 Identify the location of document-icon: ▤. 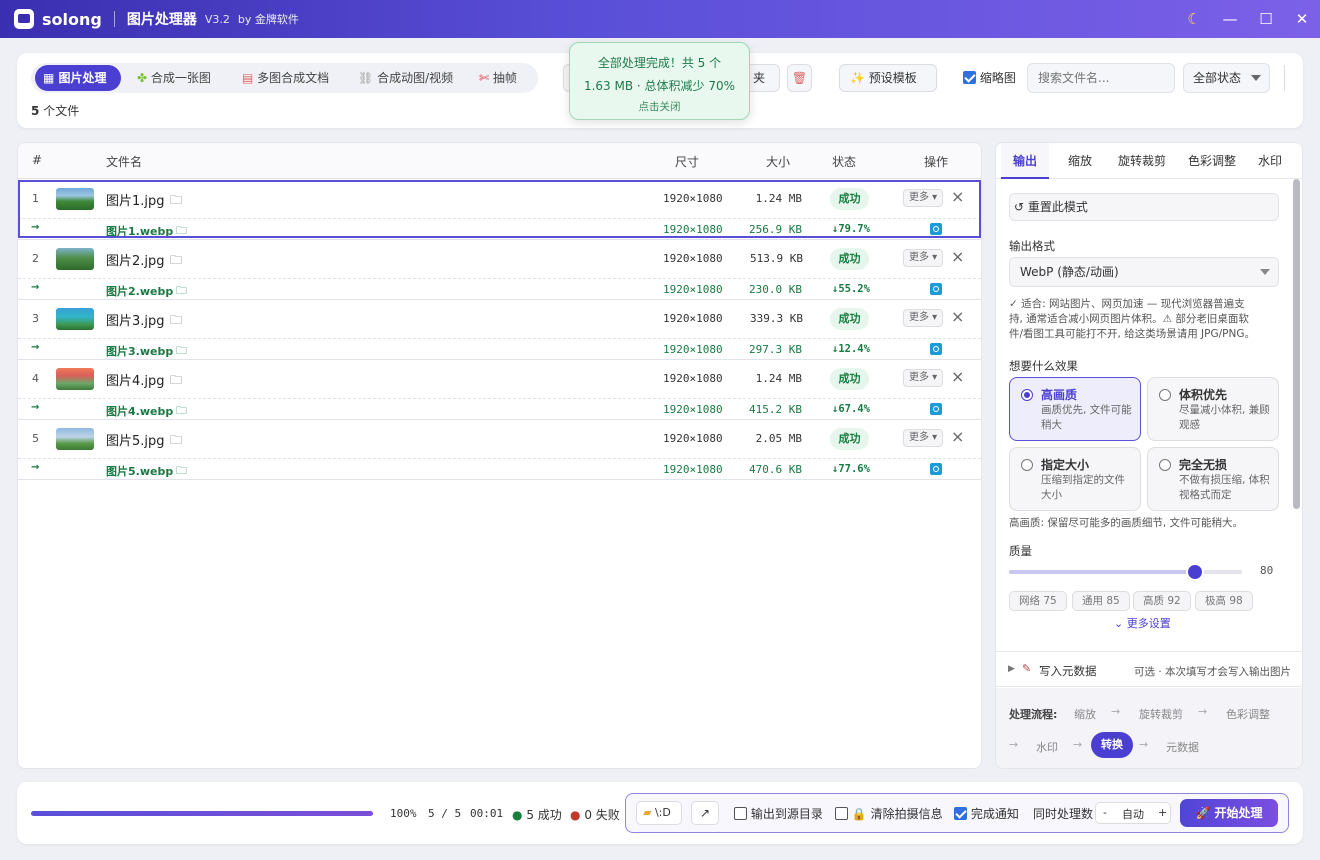
(248, 78).